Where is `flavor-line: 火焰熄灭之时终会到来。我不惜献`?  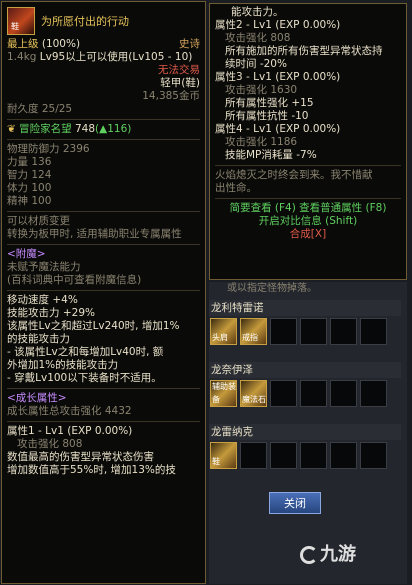
flavor-line: 火焰熄灭之时终会到来。我不惜献 is located at coordinates (294, 175).